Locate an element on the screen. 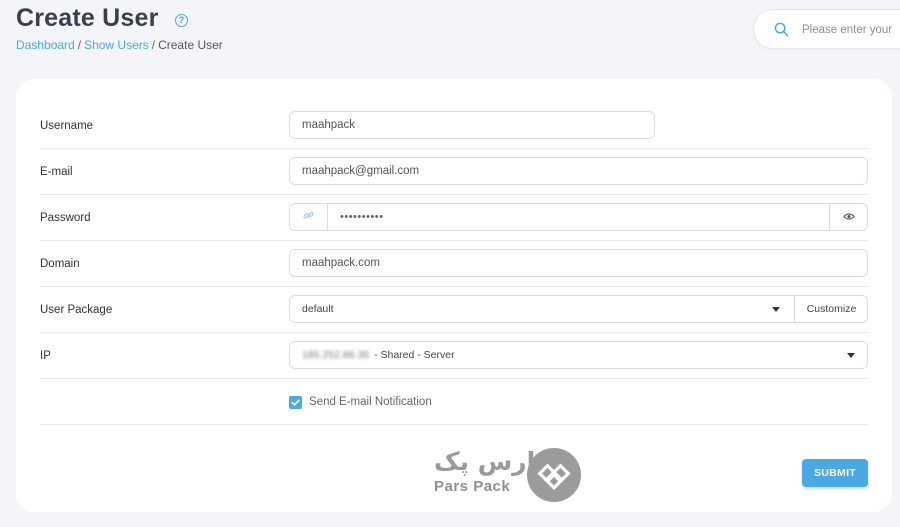 This screenshot has width=900, height=527. username-row: Username is located at coordinates (454, 126).